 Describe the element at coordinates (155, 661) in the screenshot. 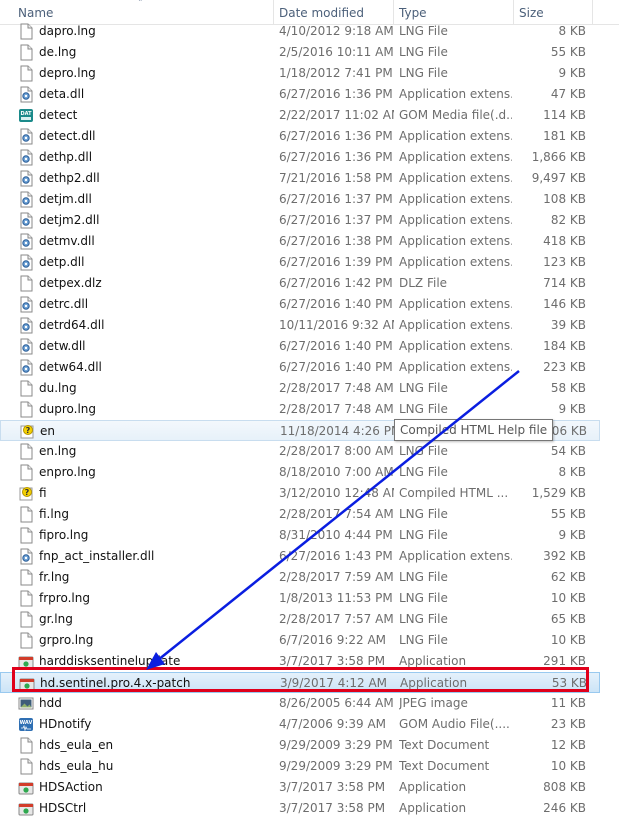

I see `arrow-head-icon` at that location.